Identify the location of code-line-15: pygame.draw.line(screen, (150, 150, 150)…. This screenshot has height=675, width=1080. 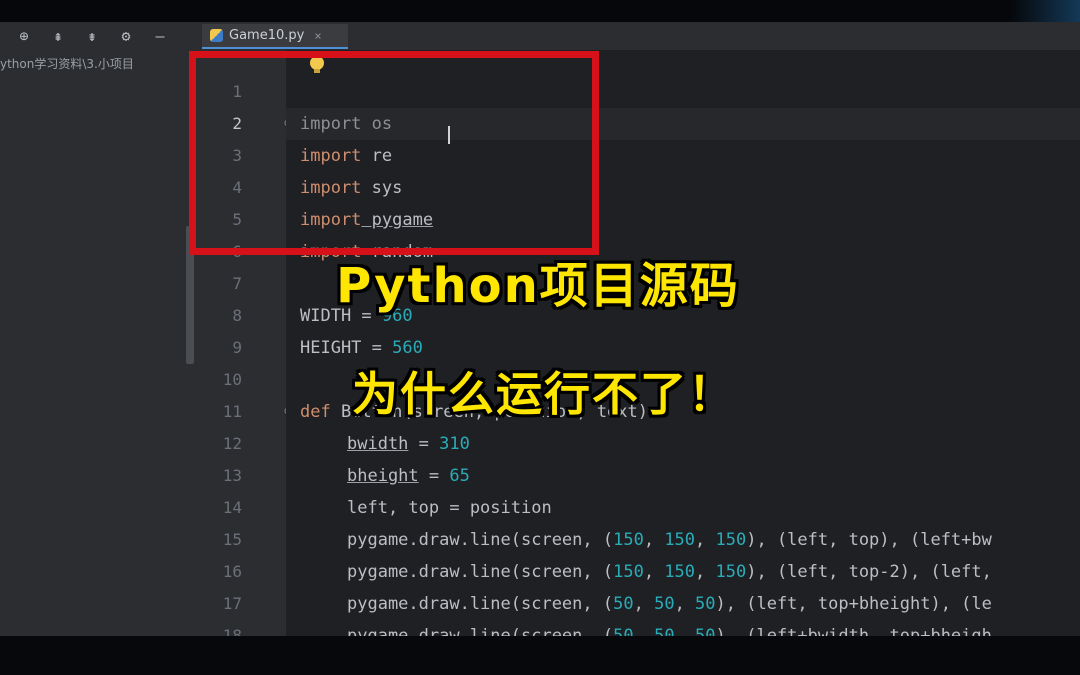
(669, 540).